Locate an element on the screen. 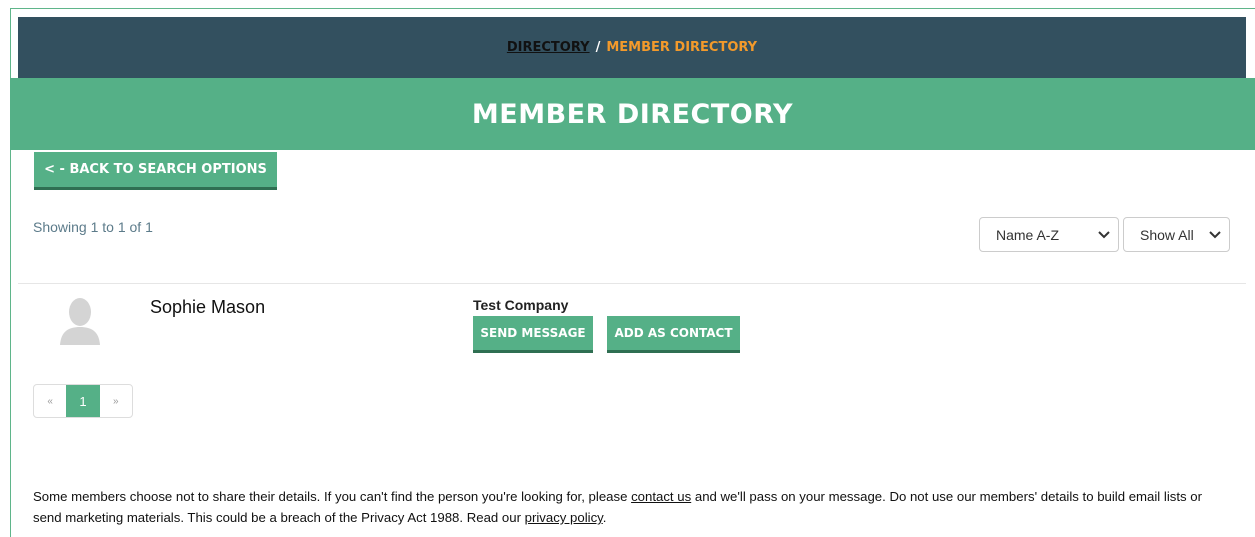  send-message-button: SEND MESSAGE is located at coordinates (533, 334).